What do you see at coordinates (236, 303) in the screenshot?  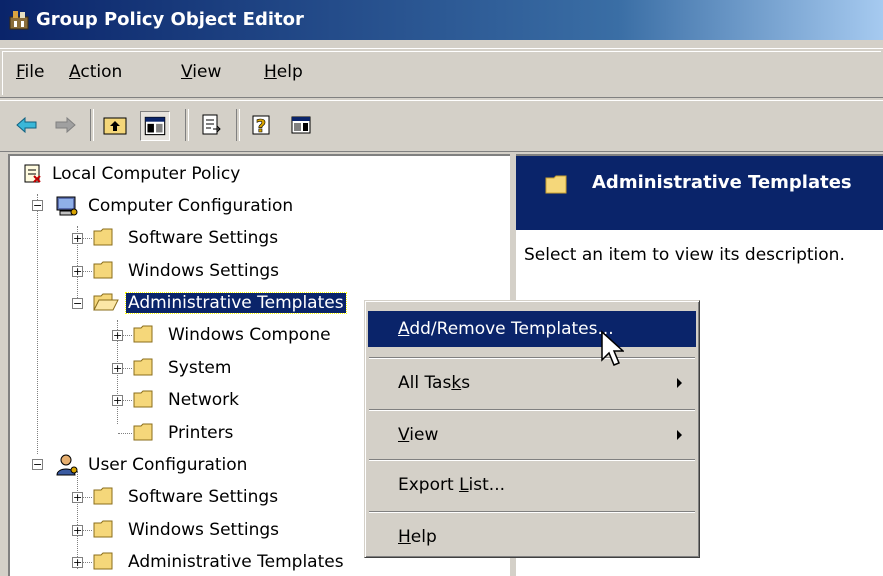 I see `tree-label-selected: Administrative Templates` at bounding box center [236, 303].